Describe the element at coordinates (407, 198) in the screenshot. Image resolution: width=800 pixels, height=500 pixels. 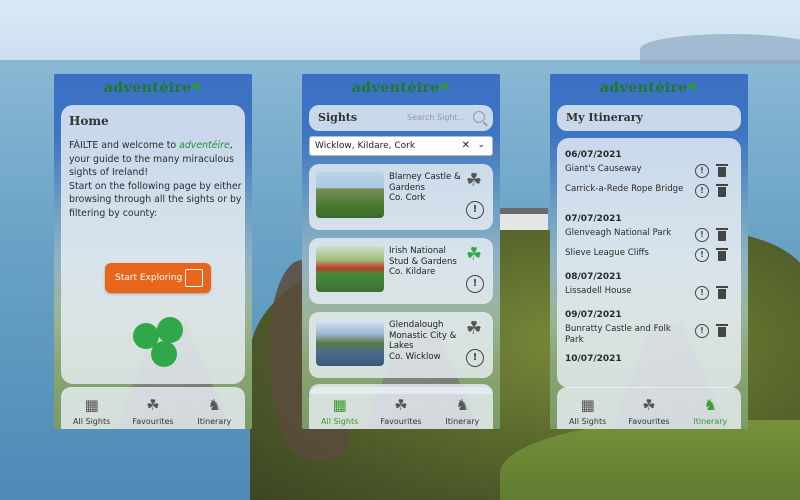
I see `sight-county: Co. Cork` at that location.